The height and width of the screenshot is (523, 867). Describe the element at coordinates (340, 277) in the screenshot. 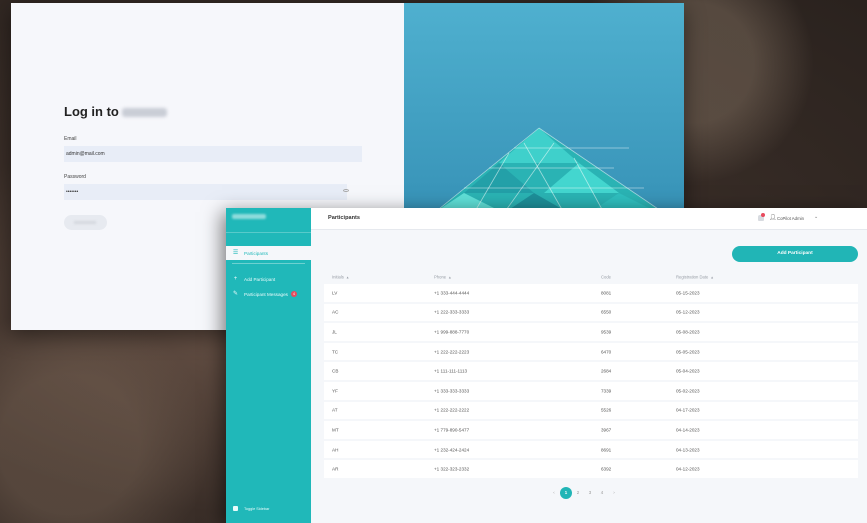

I see `column-header-initials: Initials ▲` at that location.